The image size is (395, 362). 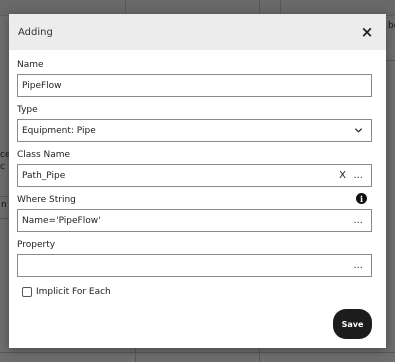 I want to click on type-label: Type, so click(x=27, y=110).